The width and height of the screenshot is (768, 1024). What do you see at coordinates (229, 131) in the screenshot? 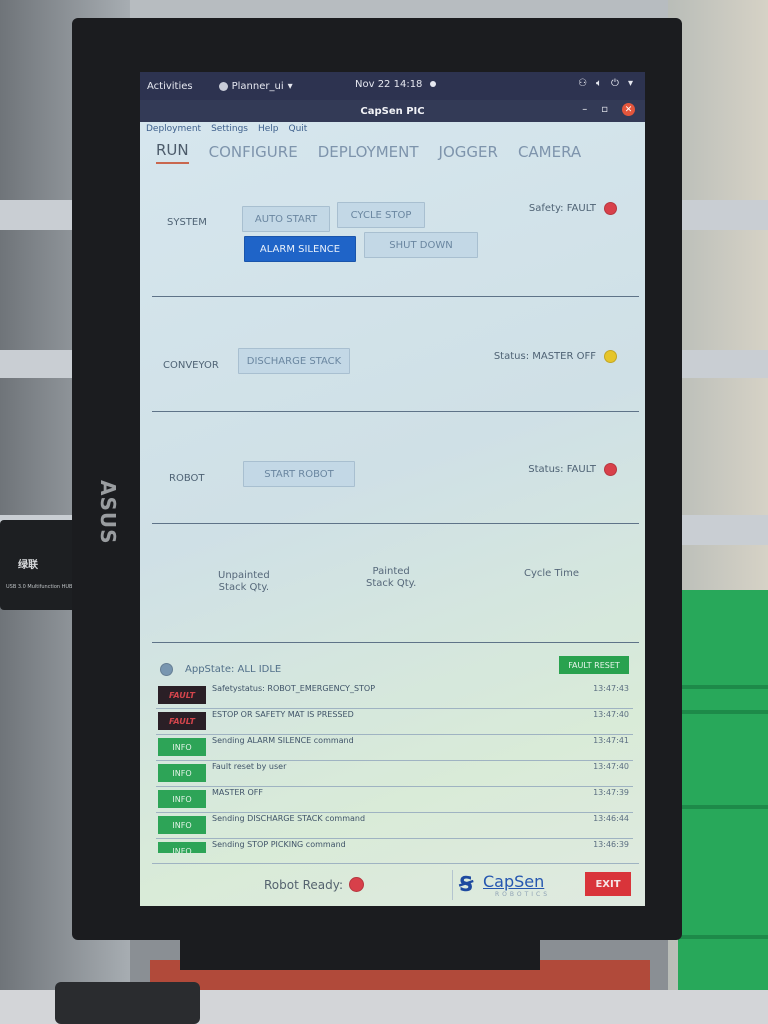
I see `menu-settings: Settings` at bounding box center [229, 131].